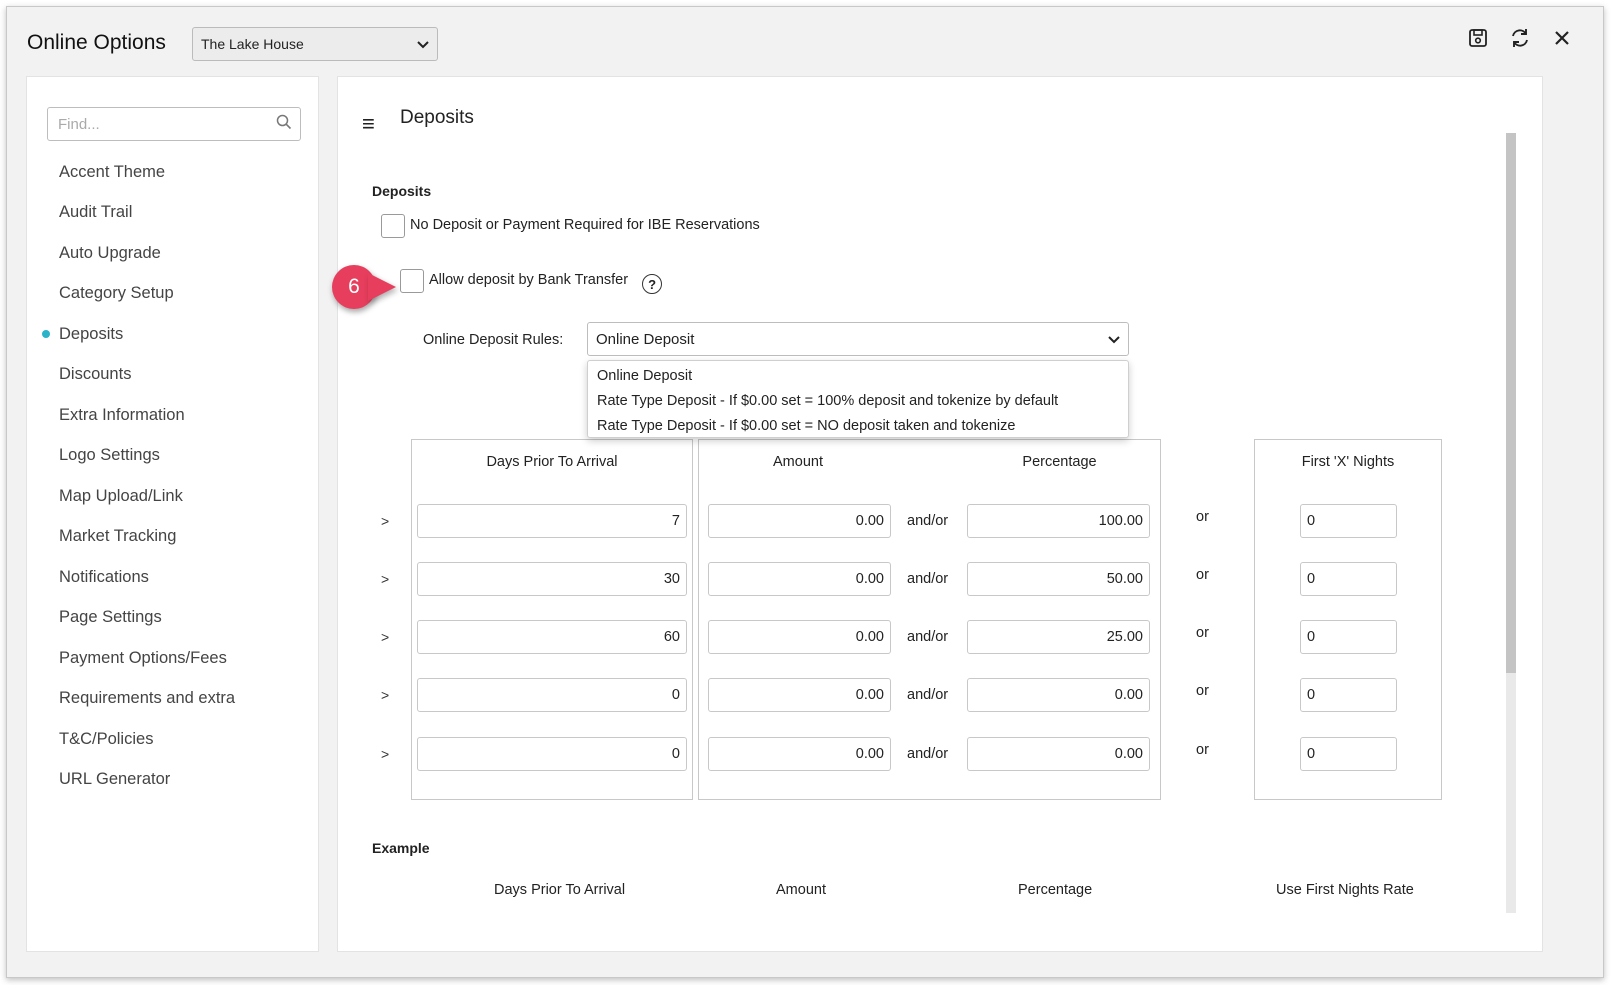  What do you see at coordinates (368, 124) in the screenshot?
I see `hamburger-menu-icon: ≡` at bounding box center [368, 124].